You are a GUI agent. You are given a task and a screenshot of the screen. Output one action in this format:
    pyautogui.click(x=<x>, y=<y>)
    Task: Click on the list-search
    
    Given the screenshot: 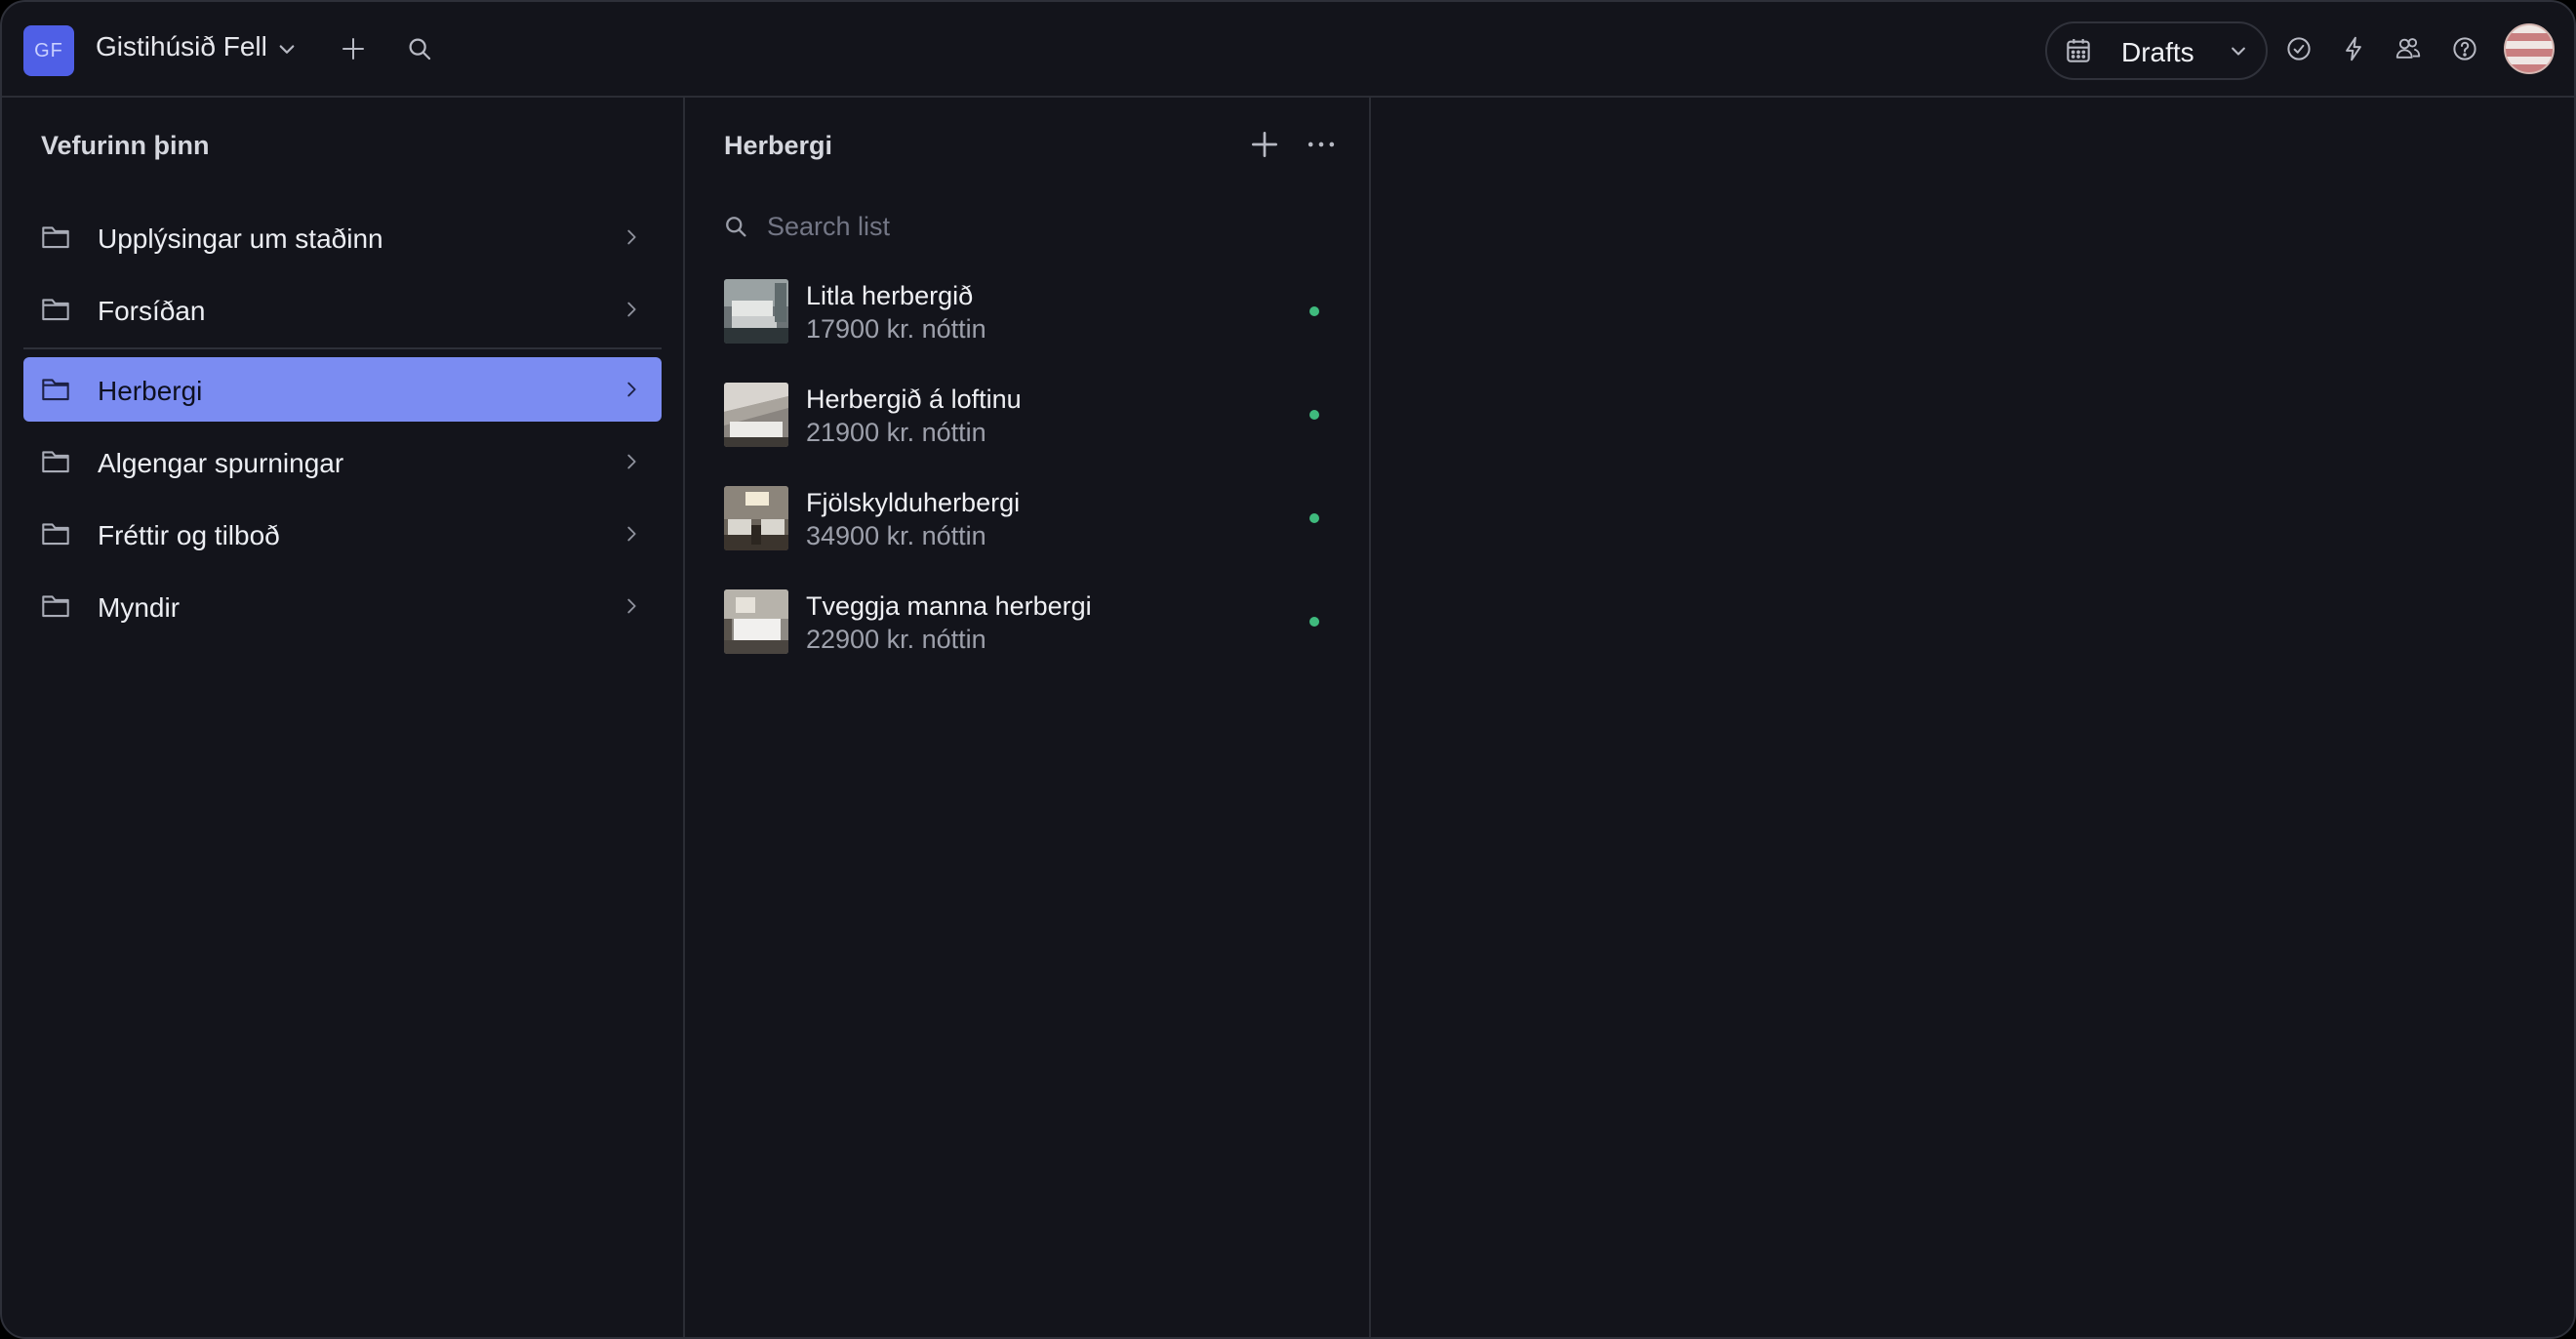 What is the action you would take?
    pyautogui.click(x=1024, y=226)
    